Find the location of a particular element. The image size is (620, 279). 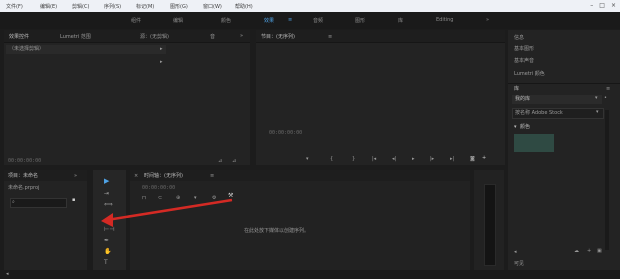

arrow-line is located at coordinates (169, 210).